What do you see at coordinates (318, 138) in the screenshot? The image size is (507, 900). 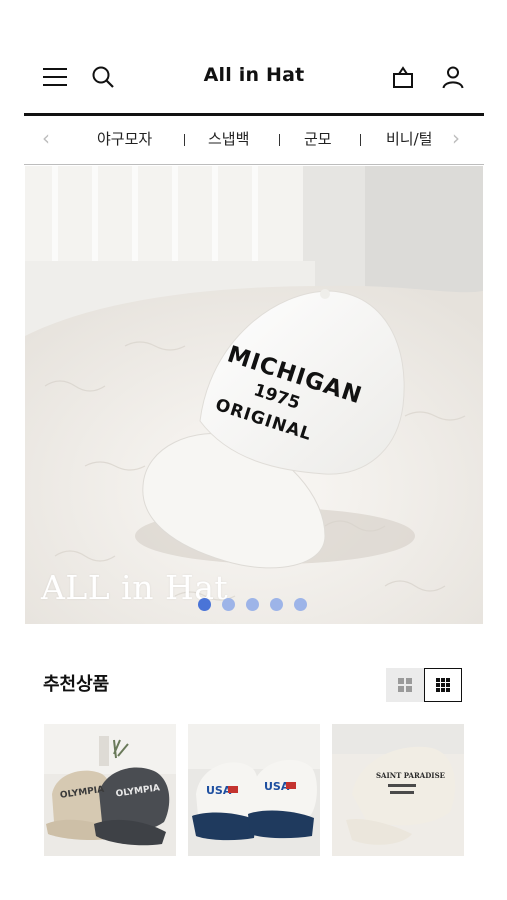 I see `category-item-military-cap: 군모` at bounding box center [318, 138].